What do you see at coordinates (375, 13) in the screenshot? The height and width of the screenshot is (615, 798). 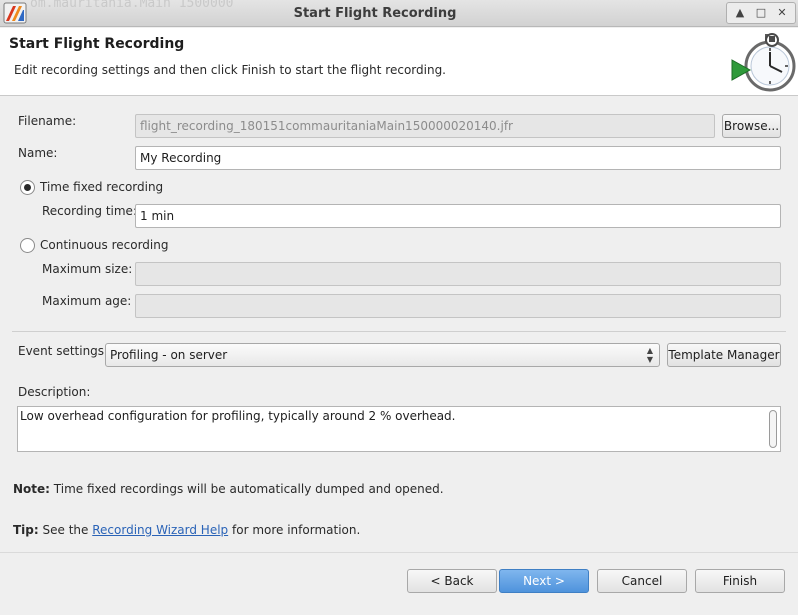 I see `window-title: Start Flight Recording` at bounding box center [375, 13].